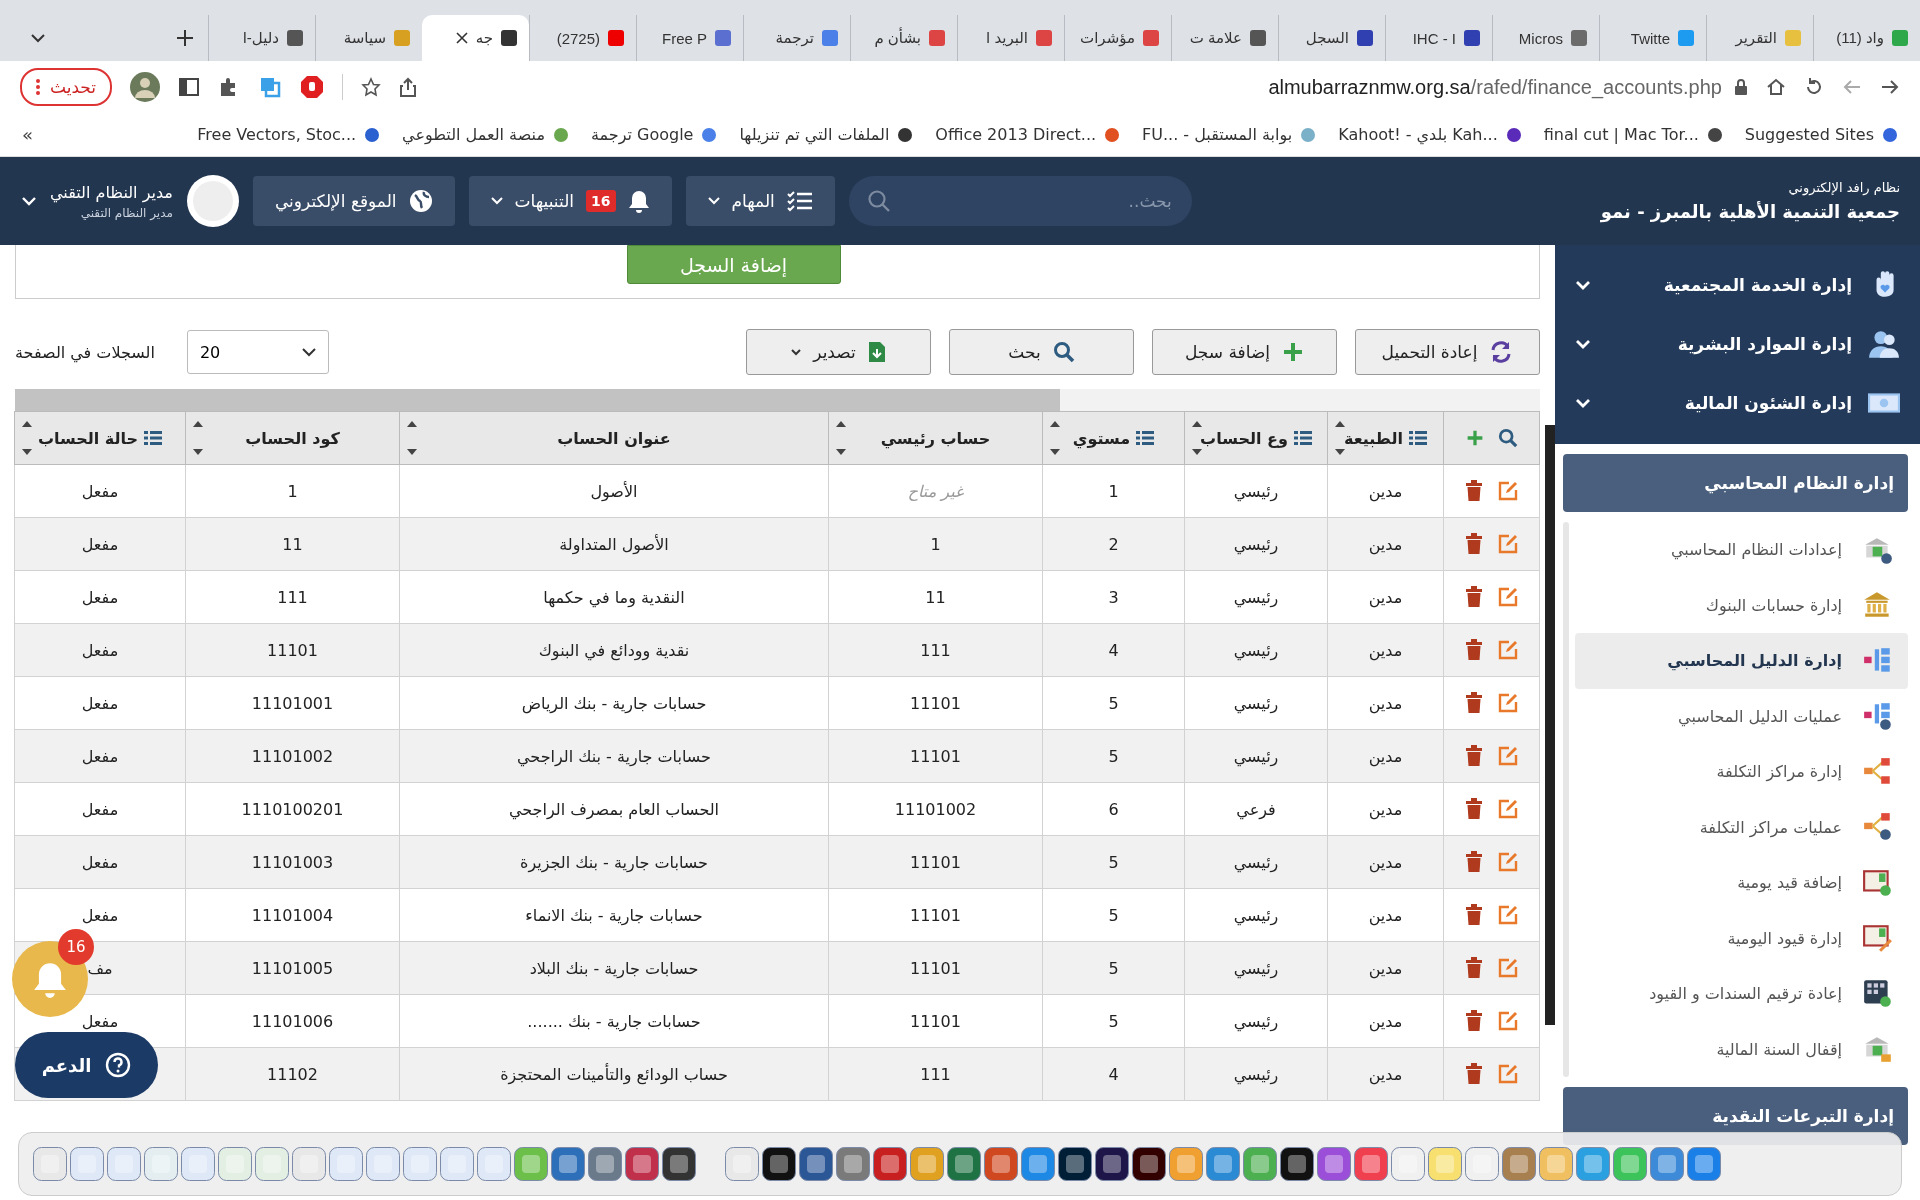  I want to click on browser-tab: التقرير, so click(1759, 38).